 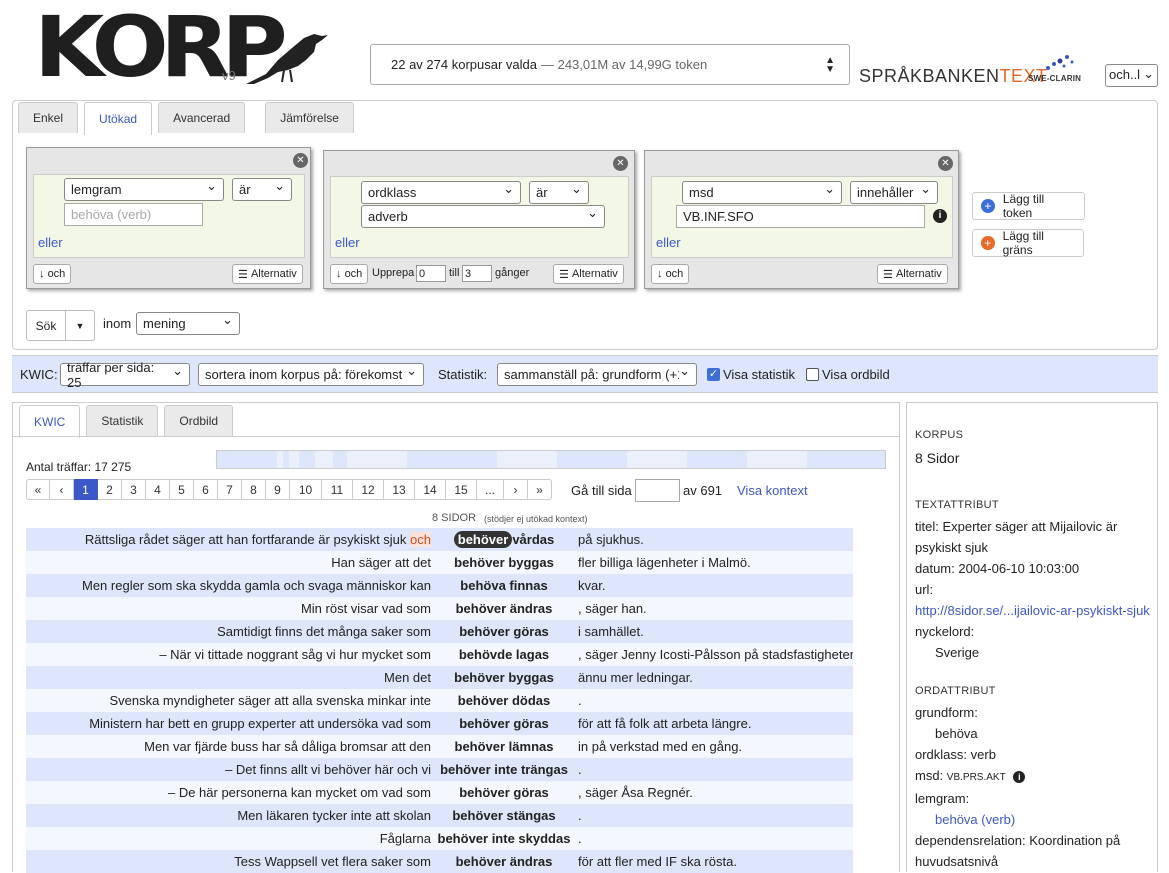 I want to click on match: behöver inte trängas, so click(x=504, y=769).